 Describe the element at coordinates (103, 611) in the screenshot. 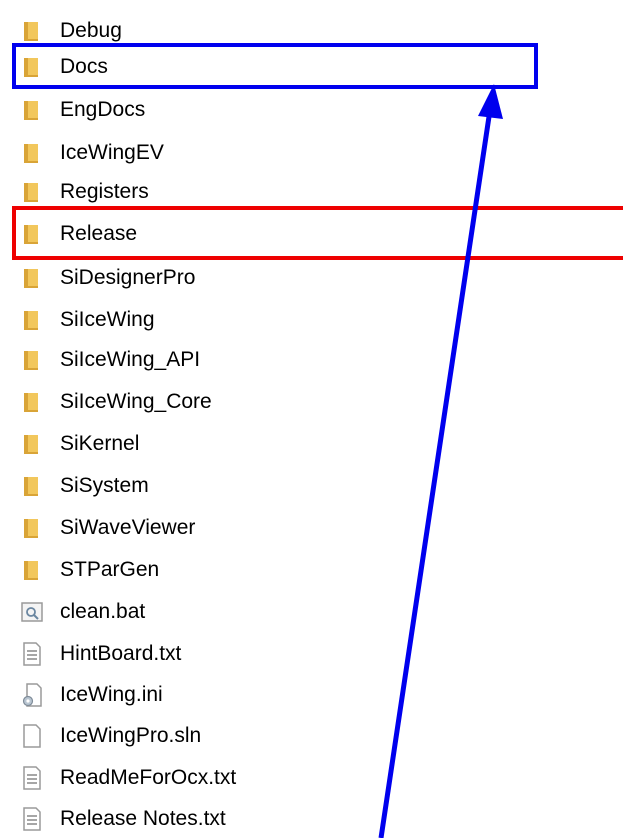

I see `item-label: clean.bat` at that location.